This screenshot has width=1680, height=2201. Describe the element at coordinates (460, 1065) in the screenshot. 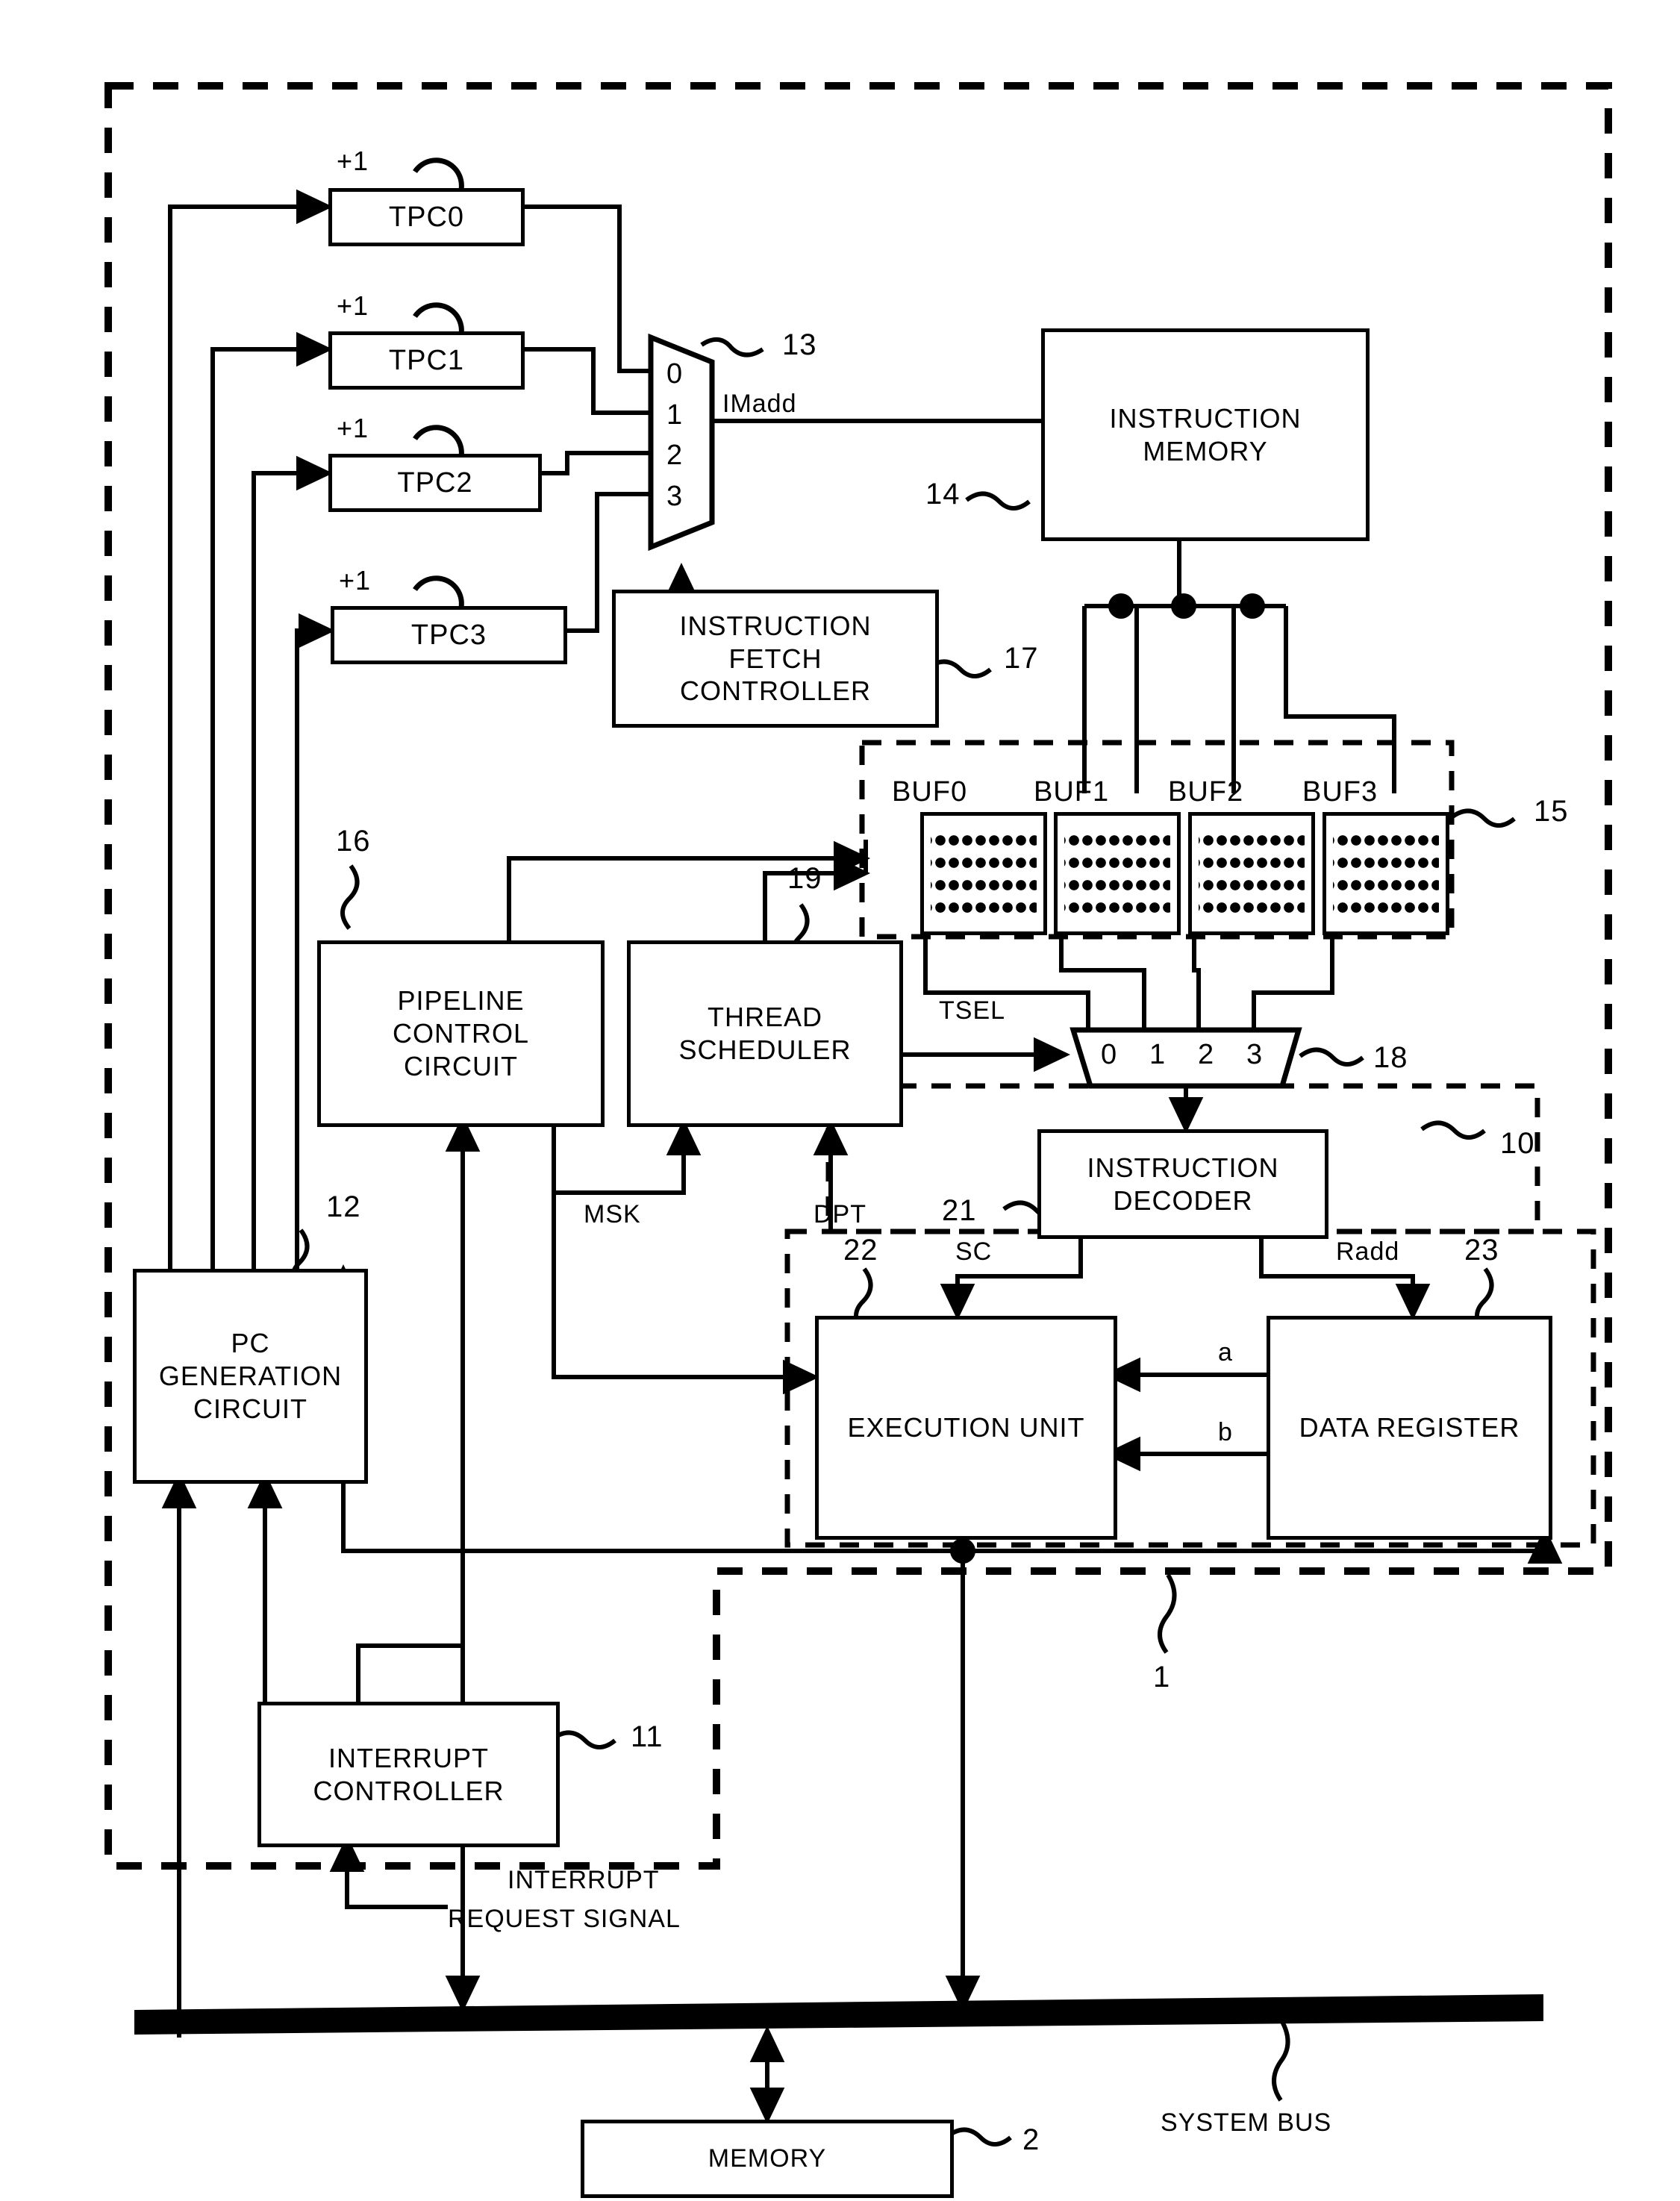

I see `pcc-line3: CIRCUIT` at that location.